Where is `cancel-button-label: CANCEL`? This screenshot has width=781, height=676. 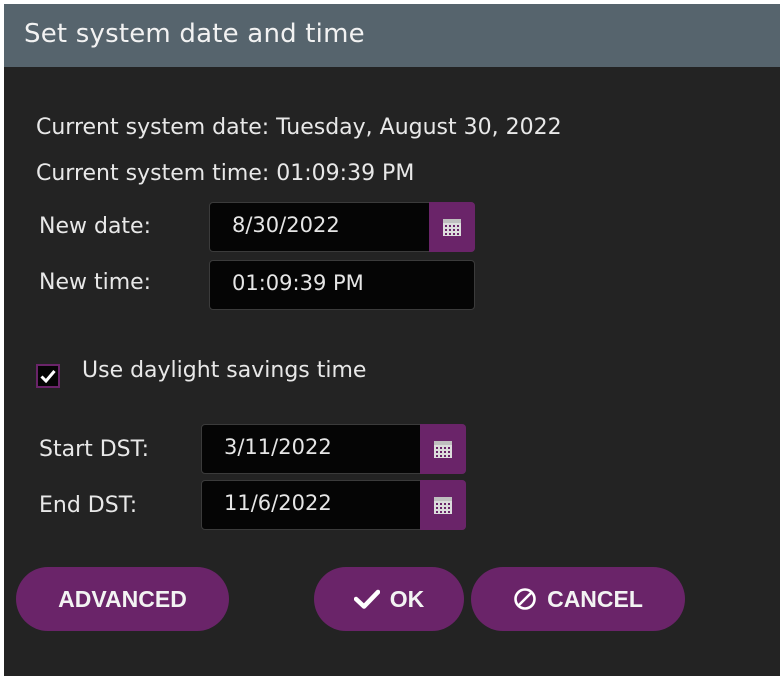
cancel-button-label: CANCEL is located at coordinates (595, 598).